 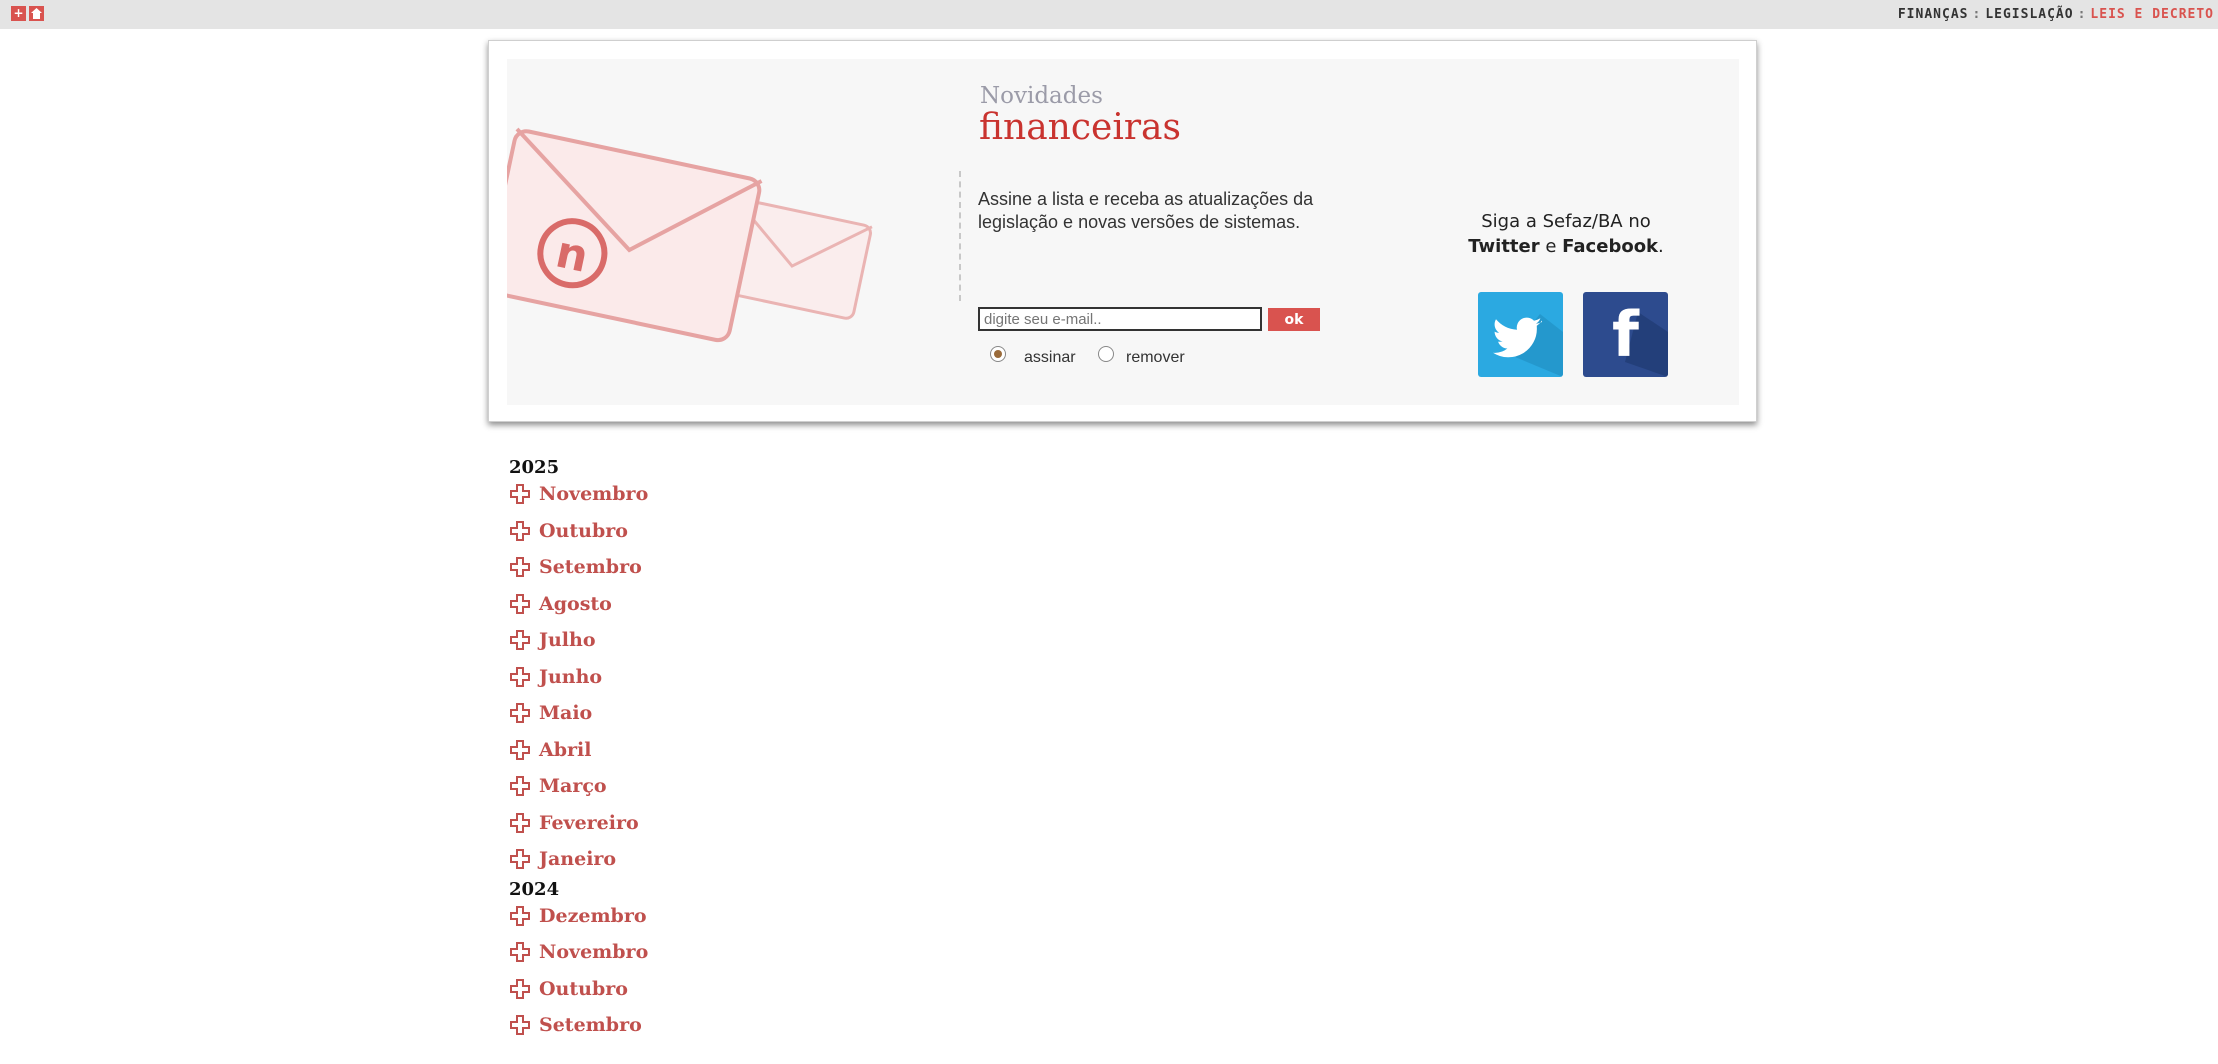 I want to click on breadcrumb: FINANÇAS: LEGISLAÇÃO: LEIS E DECRETO, so click(x=2056, y=14).